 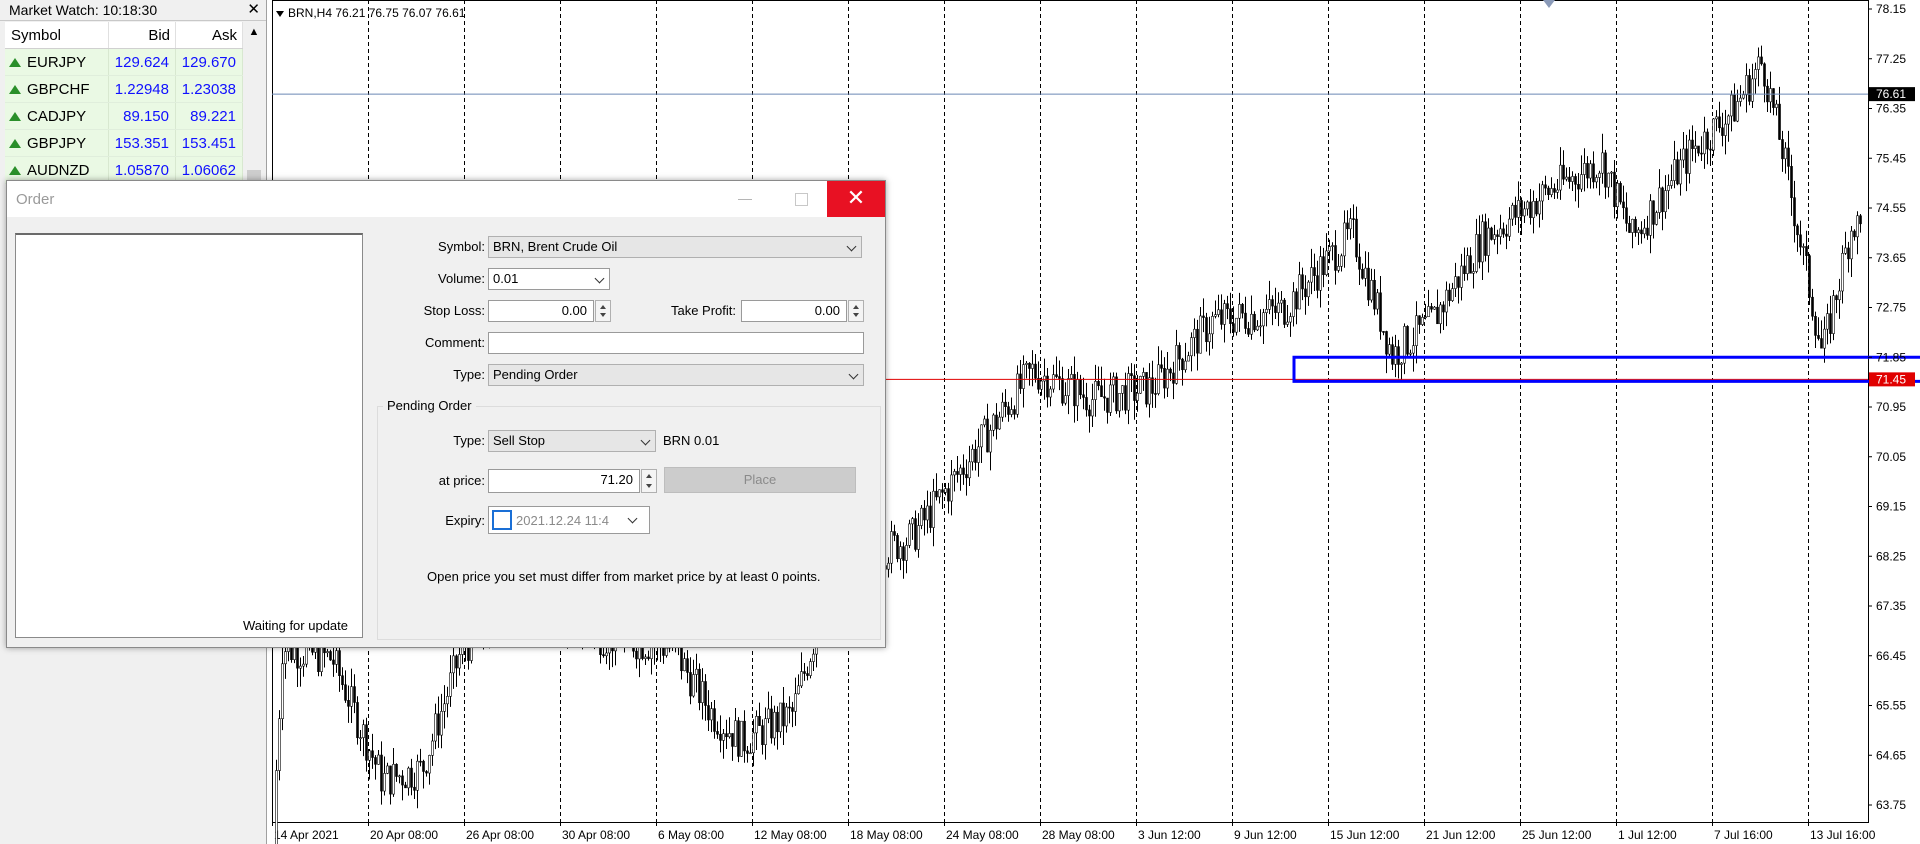 What do you see at coordinates (454, 310) in the screenshot?
I see `stop-loss-label: Stop Loss:` at bounding box center [454, 310].